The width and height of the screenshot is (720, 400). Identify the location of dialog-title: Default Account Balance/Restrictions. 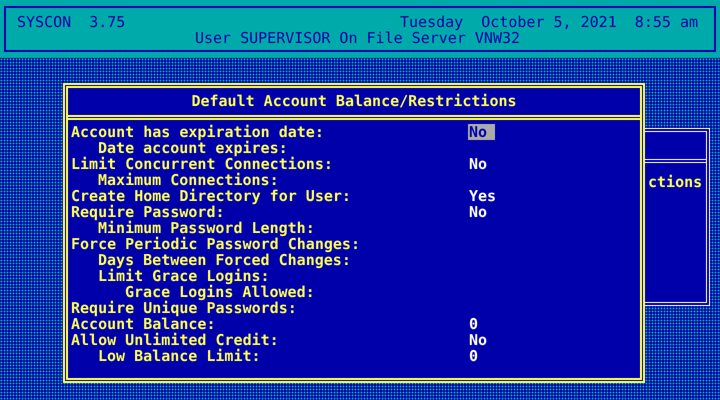
(354, 104).